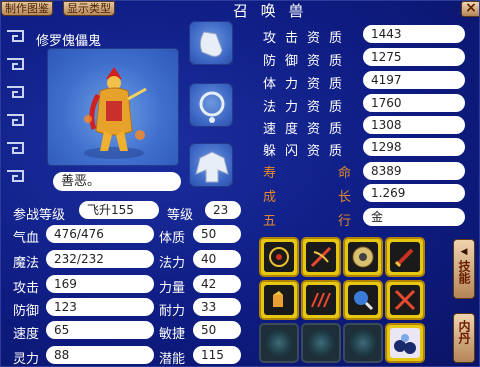 The image size is (480, 367). I want to click on orbs-icon, so click(405, 344).